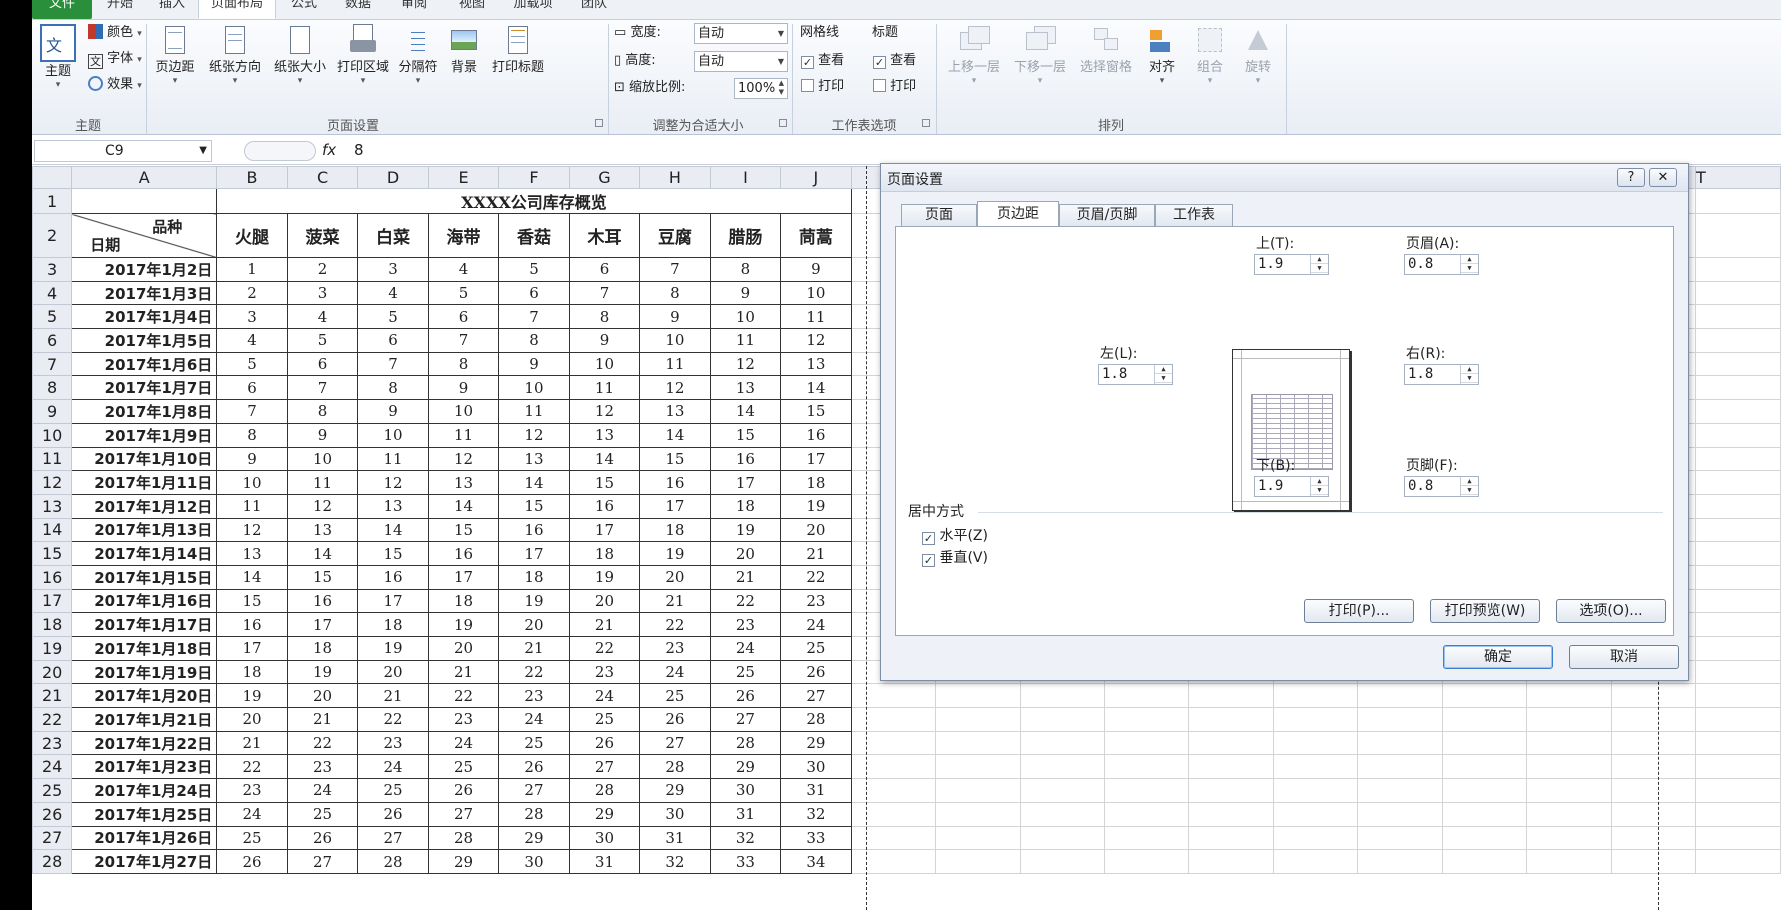 Image resolution: width=1781 pixels, height=910 pixels. Describe the element at coordinates (144, 411) in the screenshot. I see `date-cell: 2017年1月8日` at that location.